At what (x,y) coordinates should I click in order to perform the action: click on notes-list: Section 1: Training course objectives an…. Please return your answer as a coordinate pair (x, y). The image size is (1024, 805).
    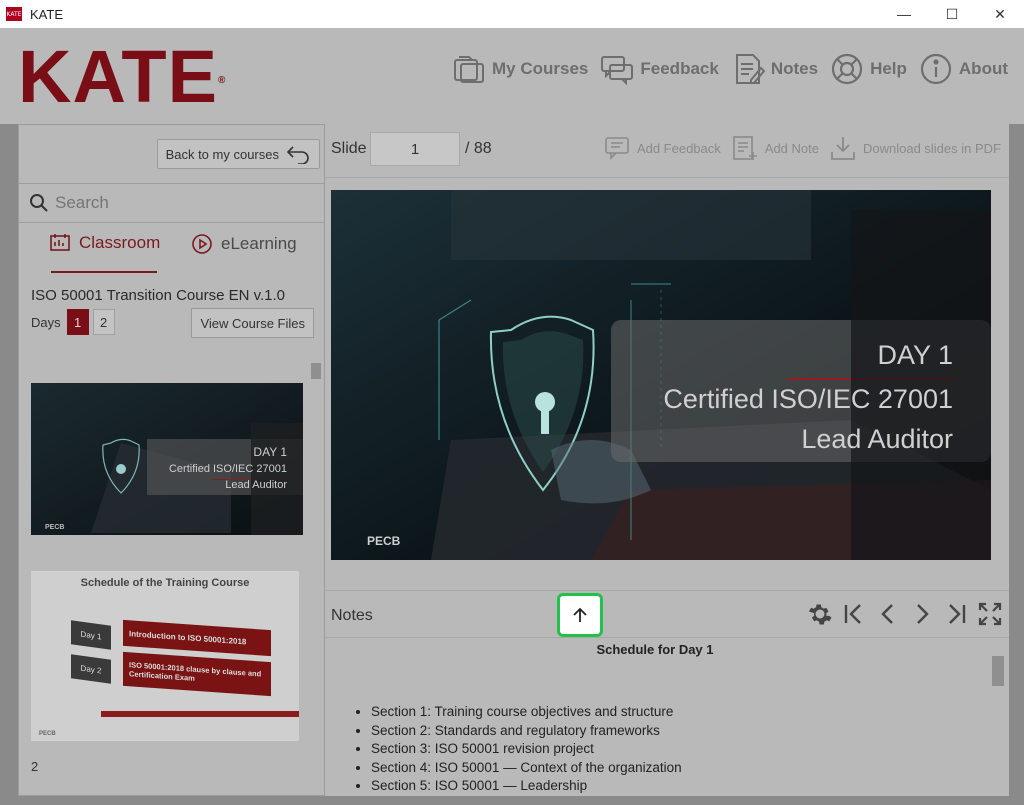
    Looking at the image, I should click on (526, 750).